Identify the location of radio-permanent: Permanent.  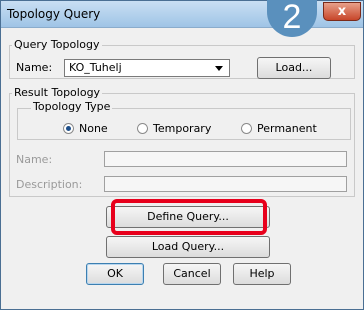
(286, 129).